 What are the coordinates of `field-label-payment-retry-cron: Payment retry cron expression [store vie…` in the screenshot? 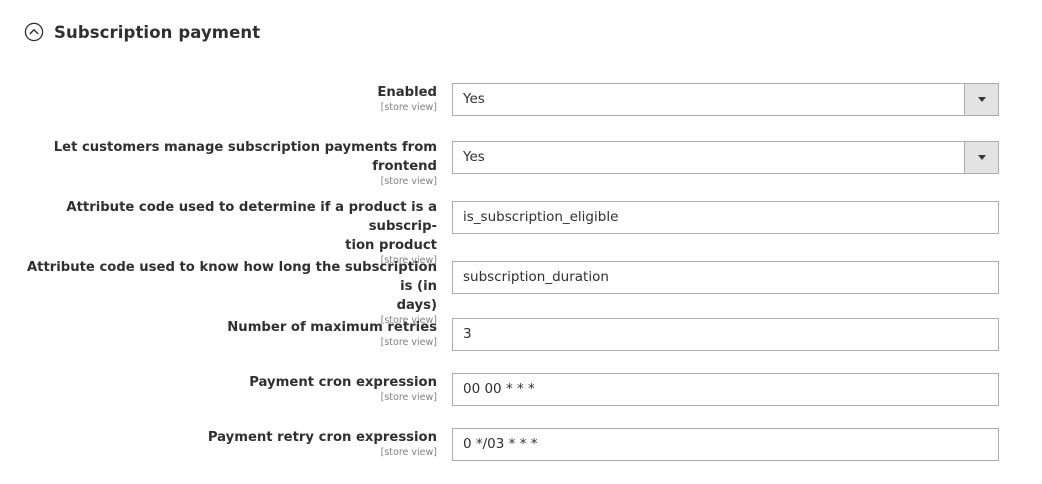 It's located at (230, 443).